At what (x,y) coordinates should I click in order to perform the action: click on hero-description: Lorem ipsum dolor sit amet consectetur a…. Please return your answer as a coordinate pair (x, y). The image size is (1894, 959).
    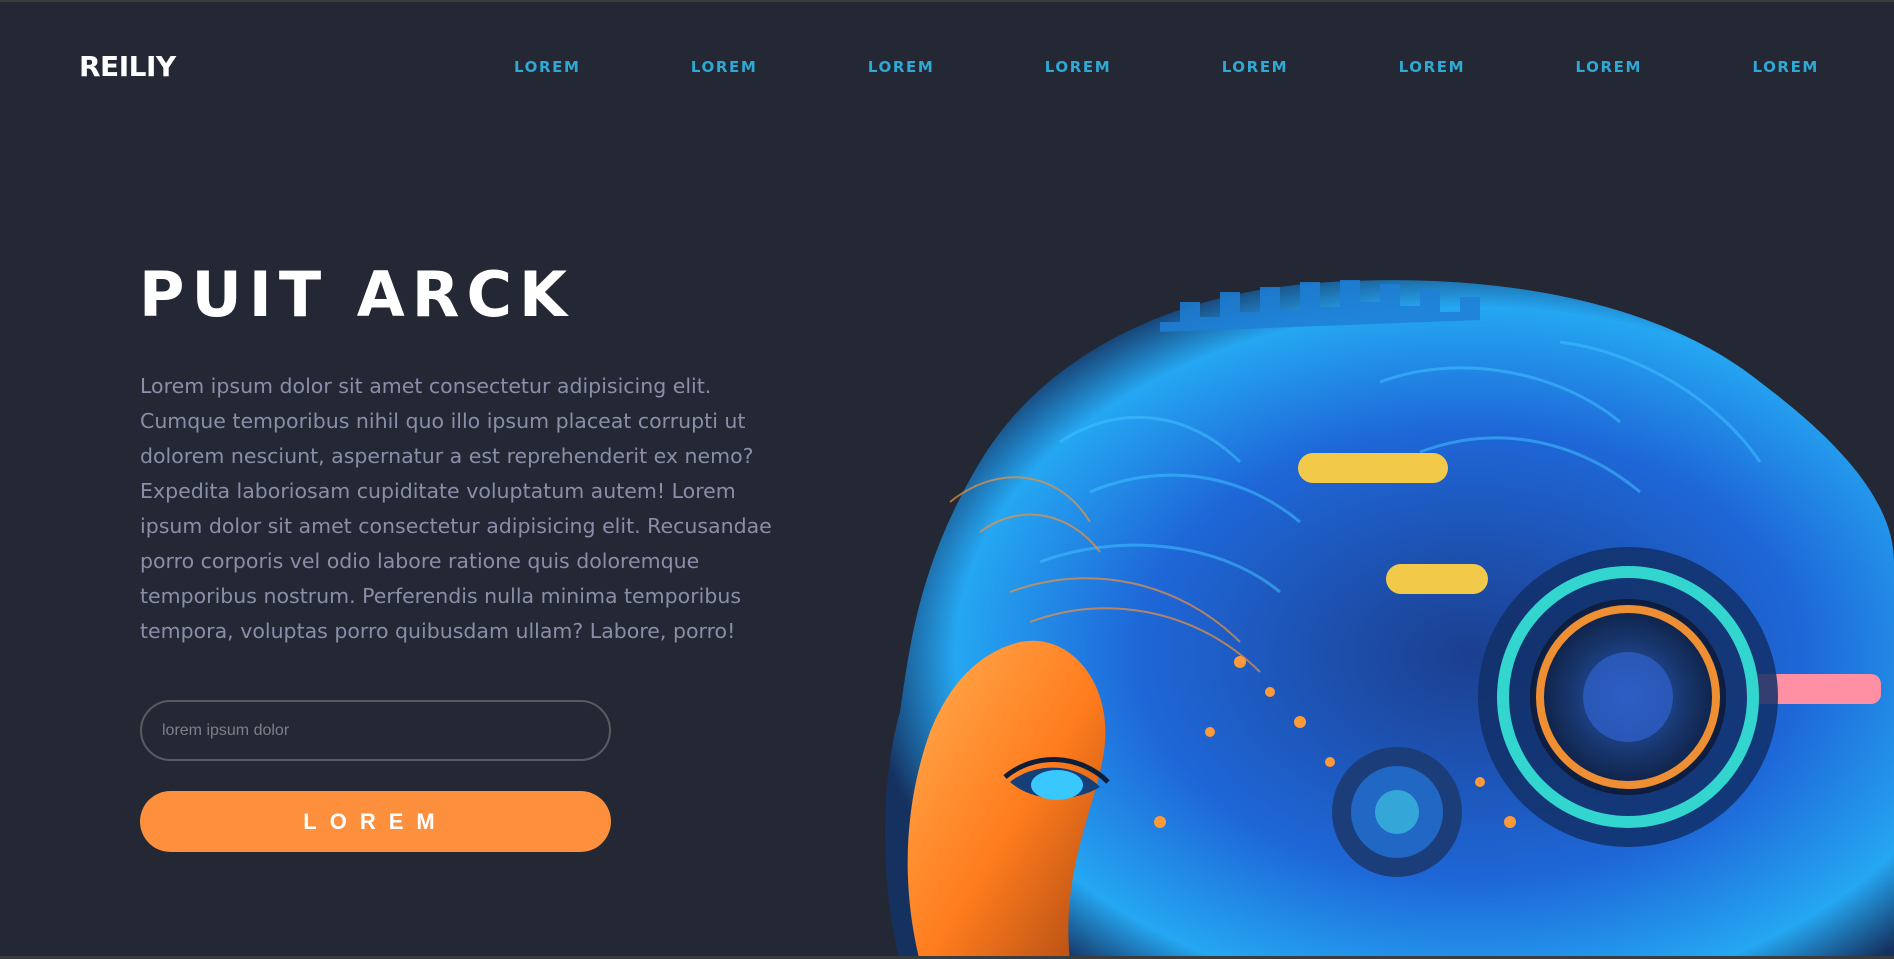
    Looking at the image, I should click on (456, 508).